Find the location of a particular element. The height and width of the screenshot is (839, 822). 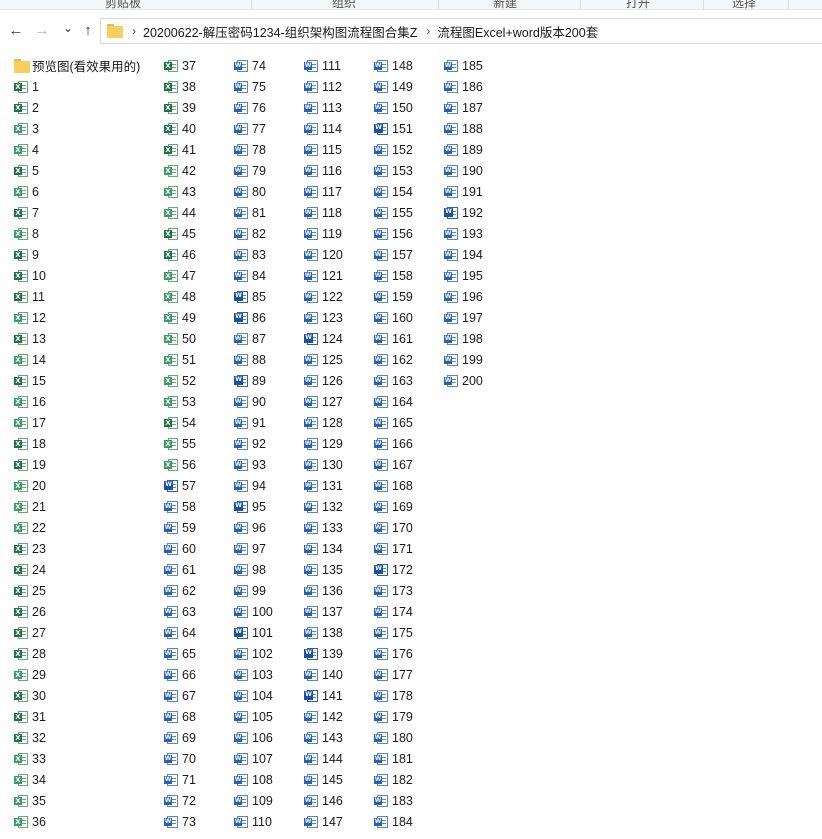

file-item: W 95 is located at coordinates (268, 506).